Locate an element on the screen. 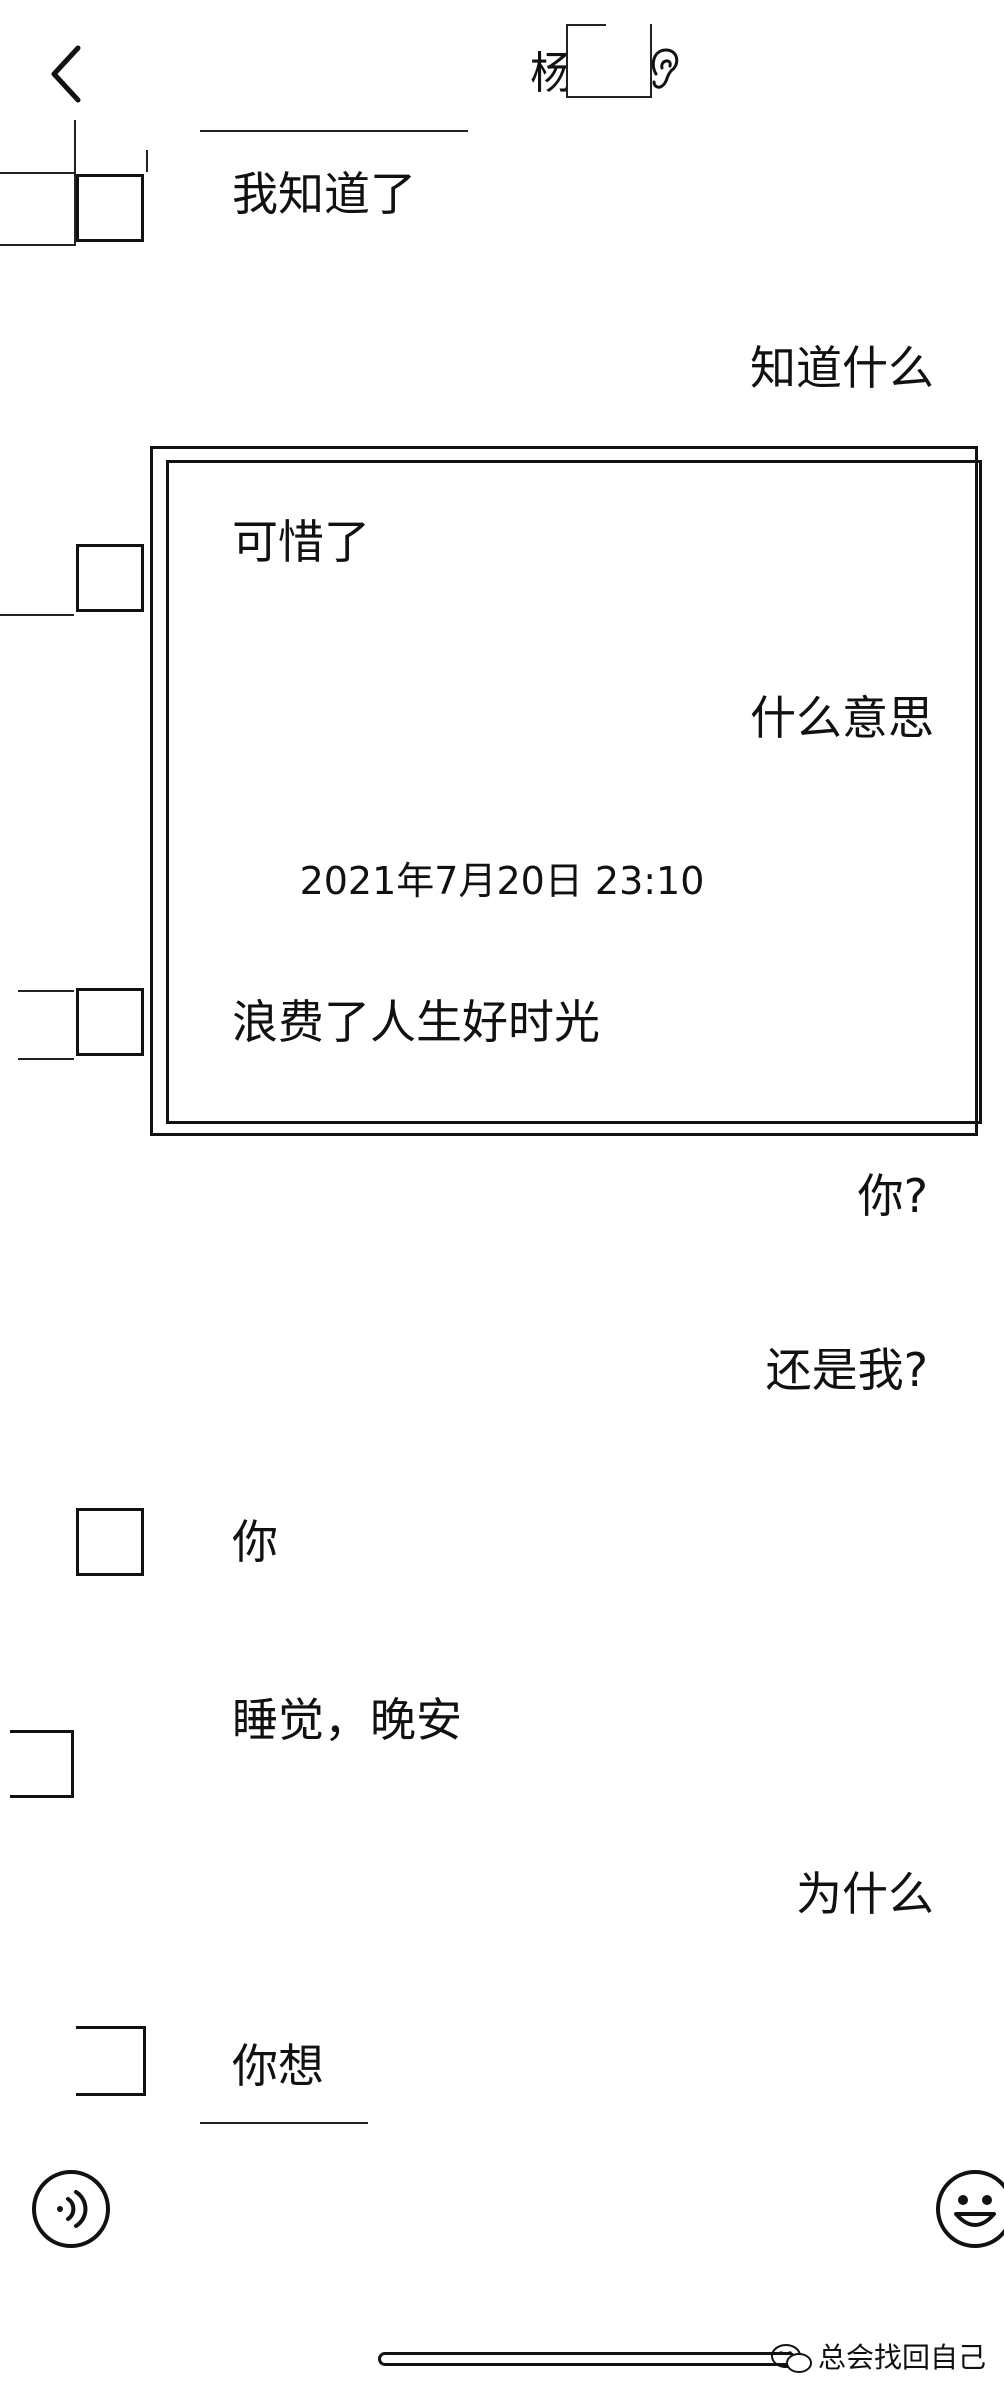 The image size is (1004, 2393). timestamp: 2021年7月20日 23:10 is located at coordinates (502, 881).